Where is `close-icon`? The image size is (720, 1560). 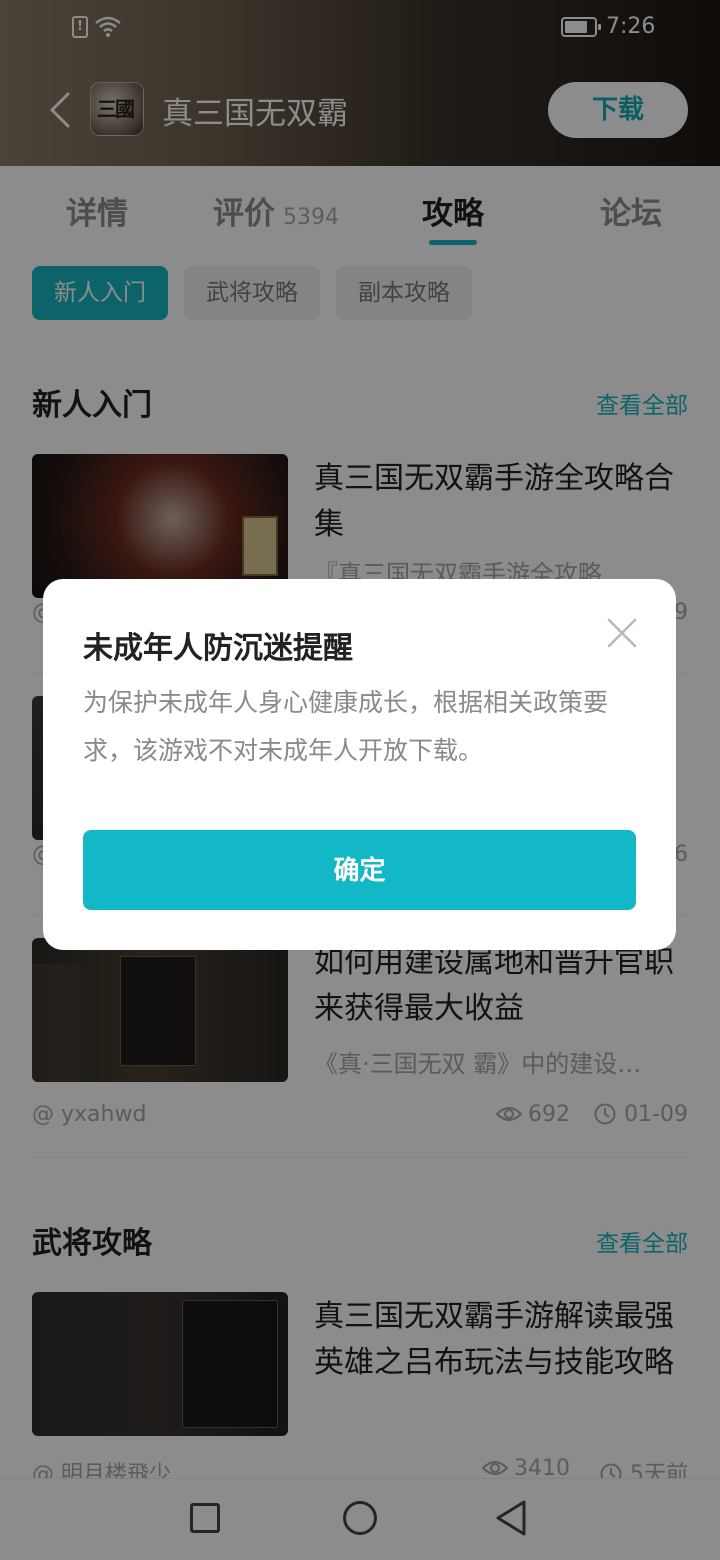
close-icon is located at coordinates (622, 633).